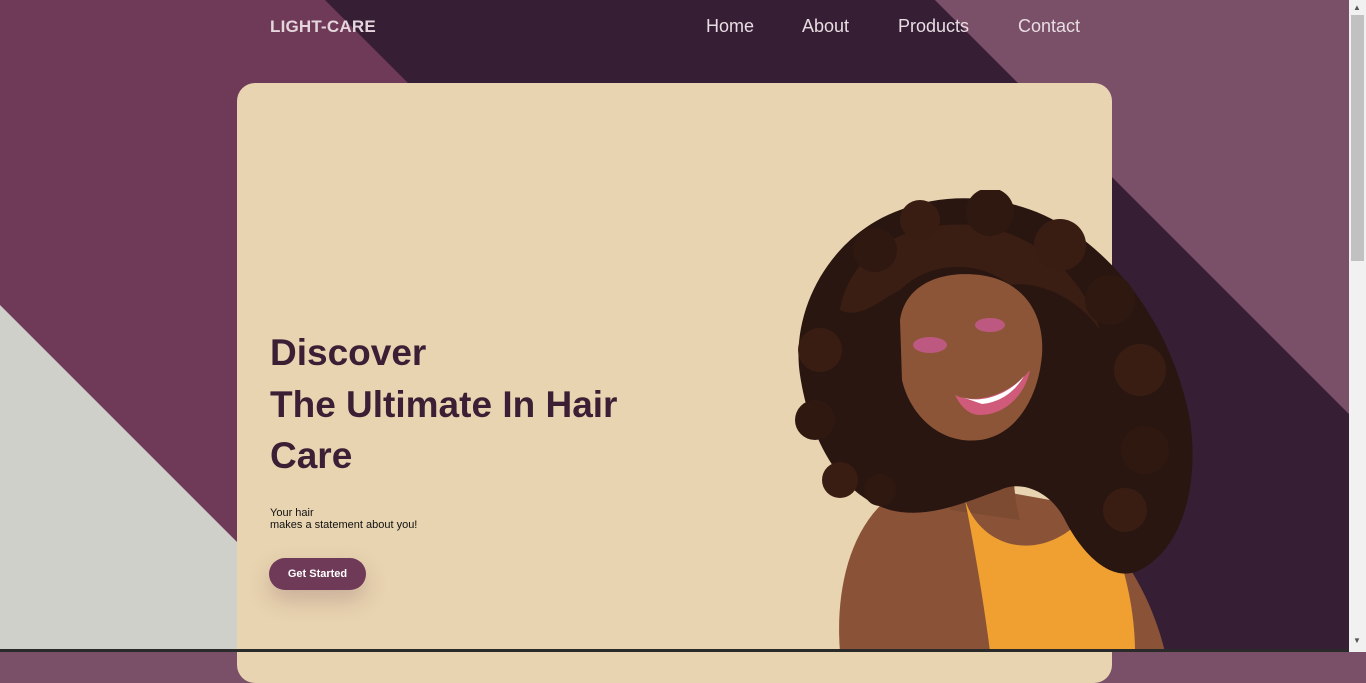 The image size is (1366, 683). Describe the element at coordinates (292, 513) in the screenshot. I see `subtitle-line-1: Your hair` at that location.